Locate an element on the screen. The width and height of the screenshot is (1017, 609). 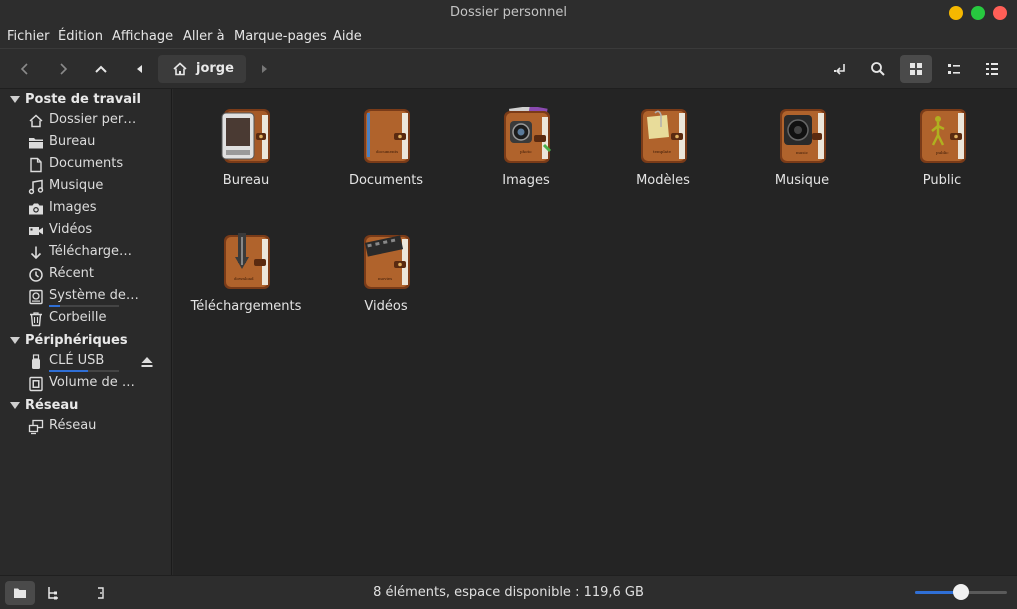
up-button is located at coordinates (101, 69).